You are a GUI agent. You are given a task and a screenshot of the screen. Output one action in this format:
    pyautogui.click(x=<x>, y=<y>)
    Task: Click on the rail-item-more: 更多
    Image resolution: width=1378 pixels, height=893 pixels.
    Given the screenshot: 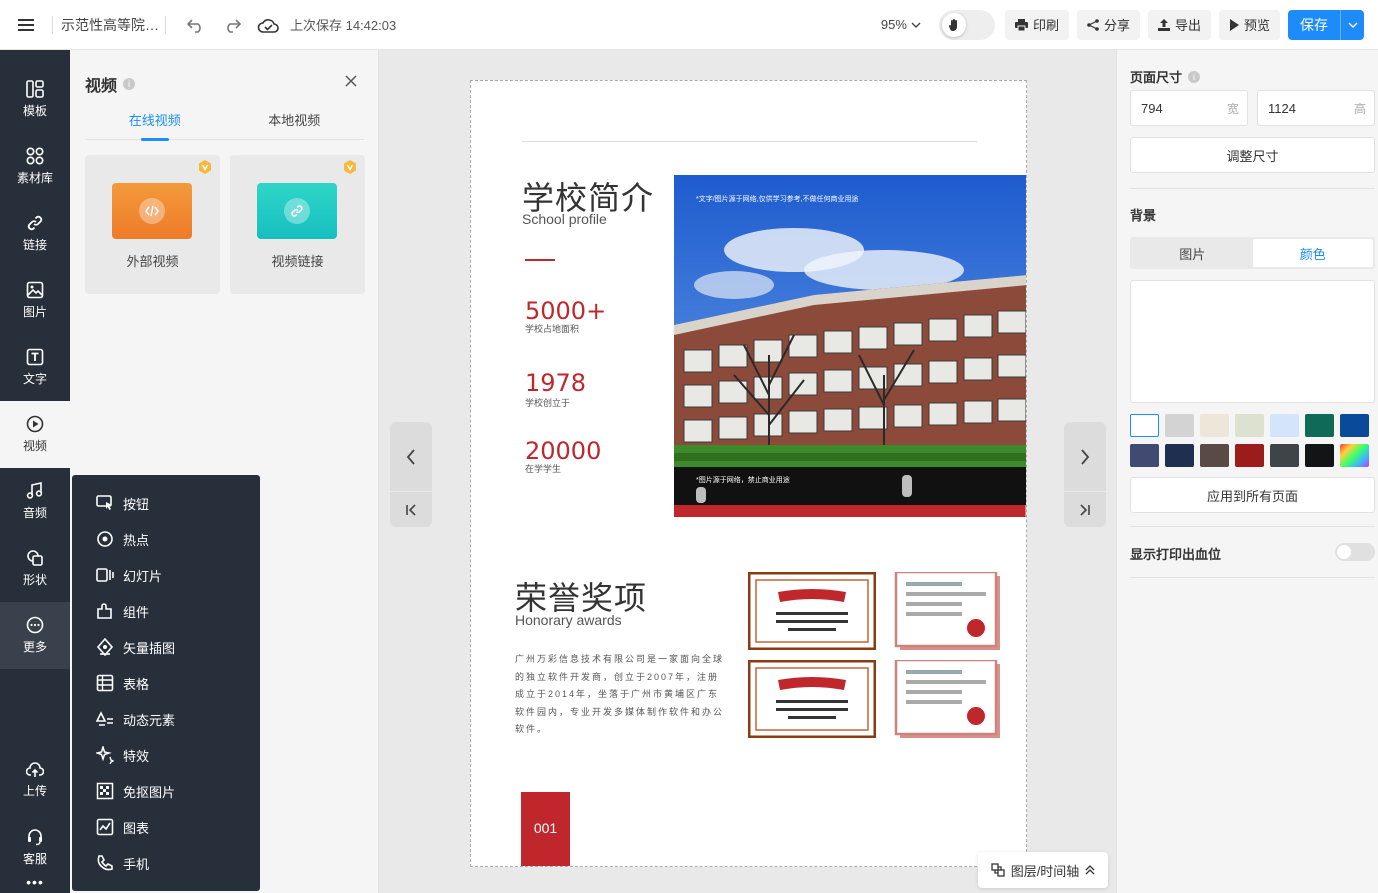 What is the action you would take?
    pyautogui.click(x=35, y=635)
    